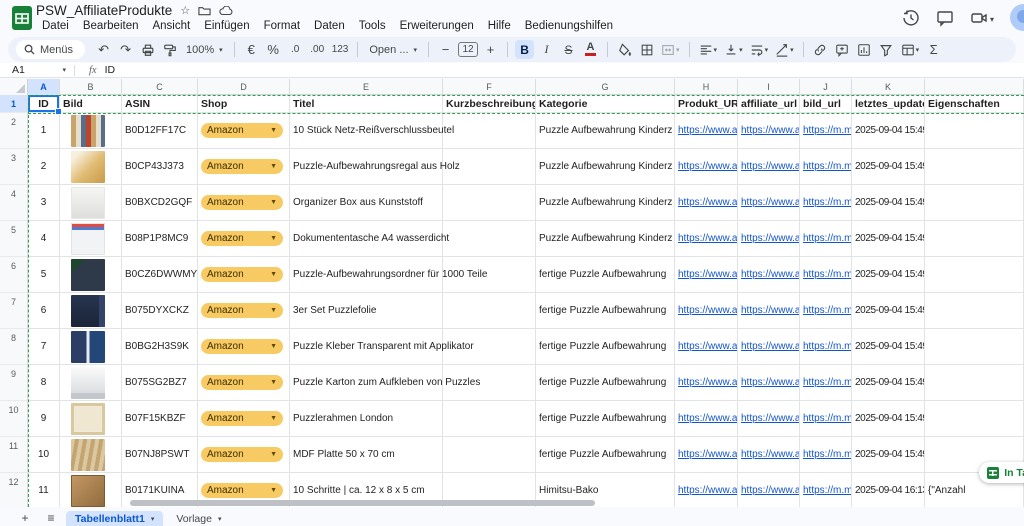 This screenshot has width=1024, height=526. Describe the element at coordinates (160, 203) in the screenshot. I see `cell-asin: B0BXCD2GQF` at that location.